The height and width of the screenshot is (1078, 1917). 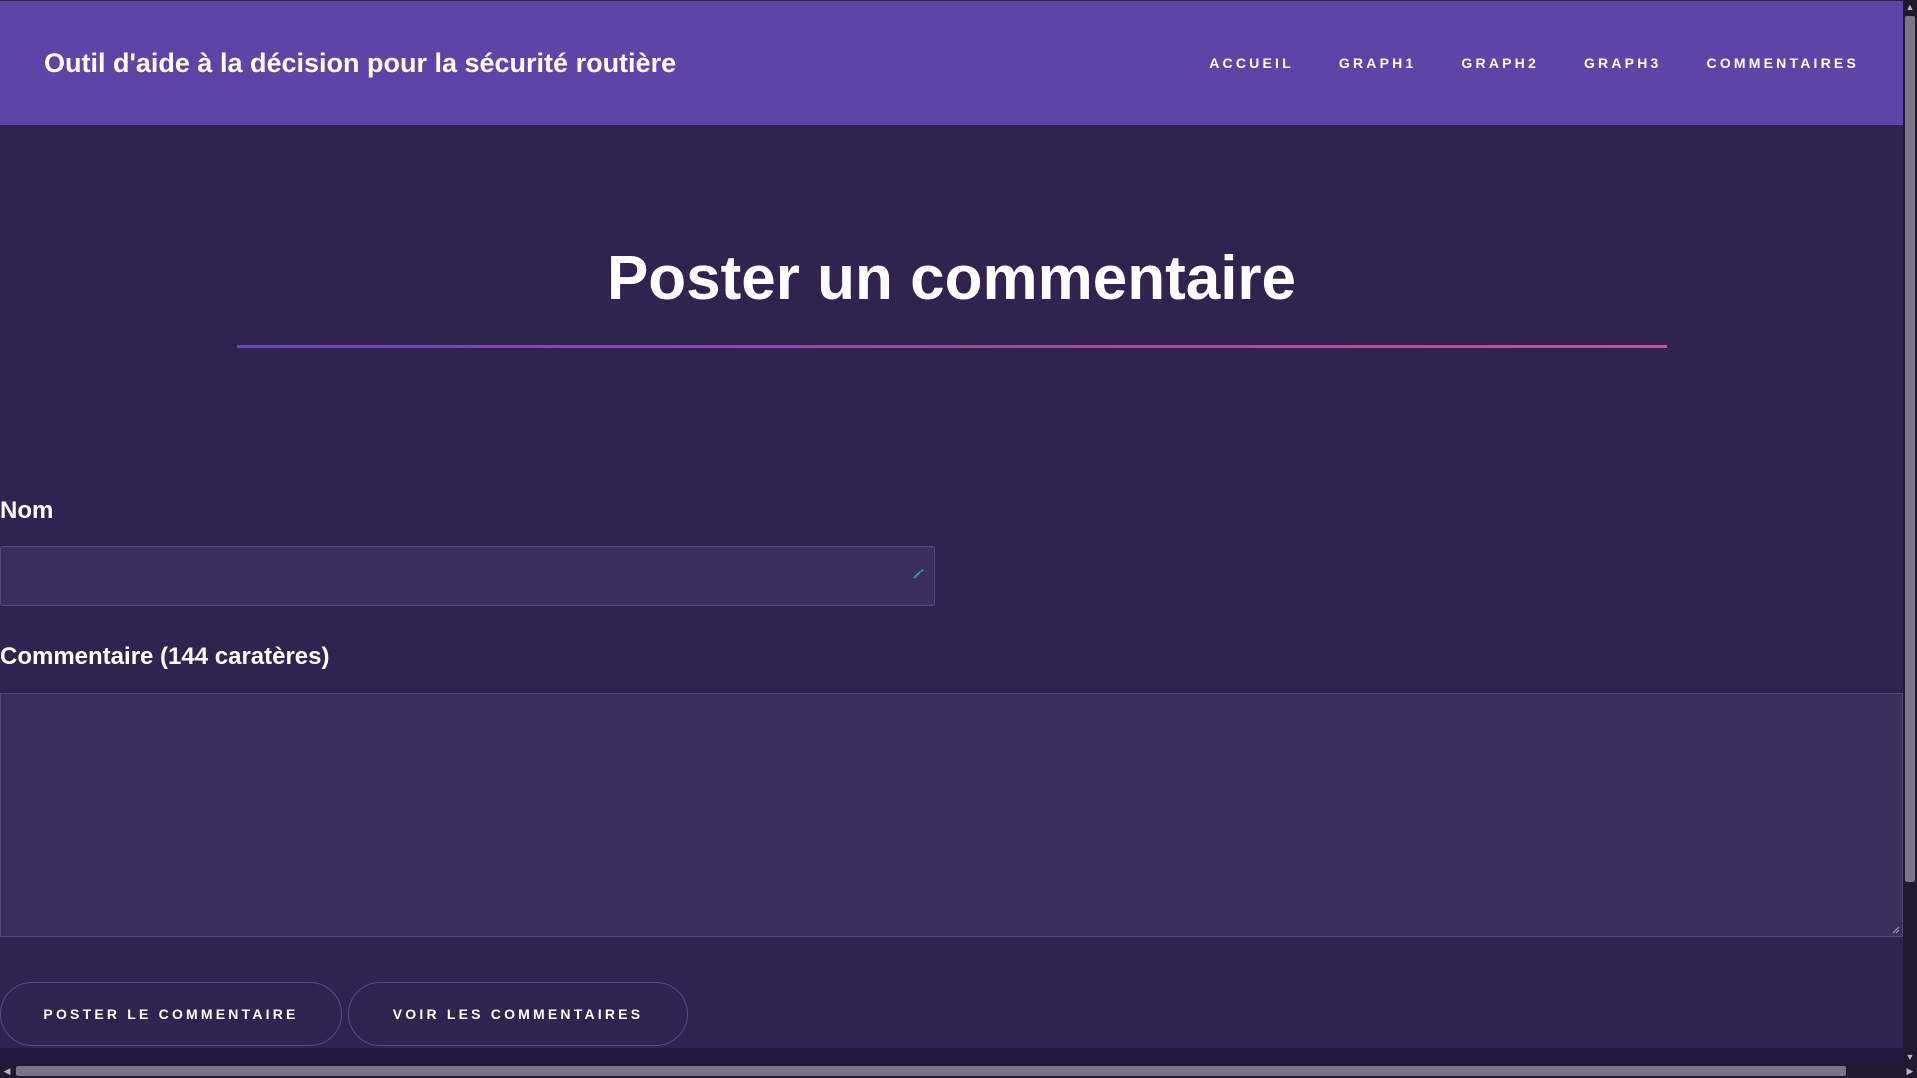 I want to click on comment-label: Commentaire (144 caratères), so click(x=165, y=656).